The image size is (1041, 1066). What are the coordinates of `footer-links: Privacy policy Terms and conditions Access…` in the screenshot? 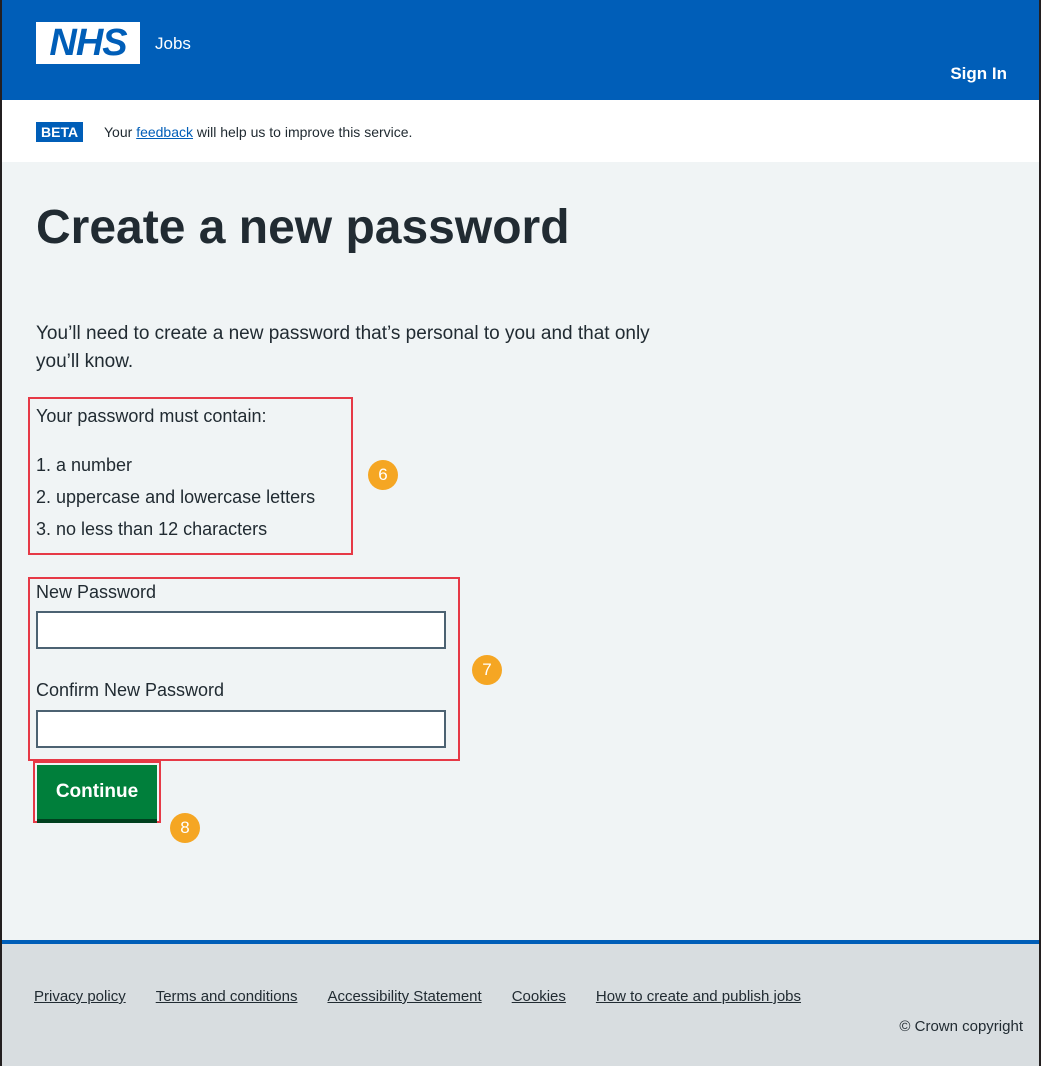 It's located at (432, 996).